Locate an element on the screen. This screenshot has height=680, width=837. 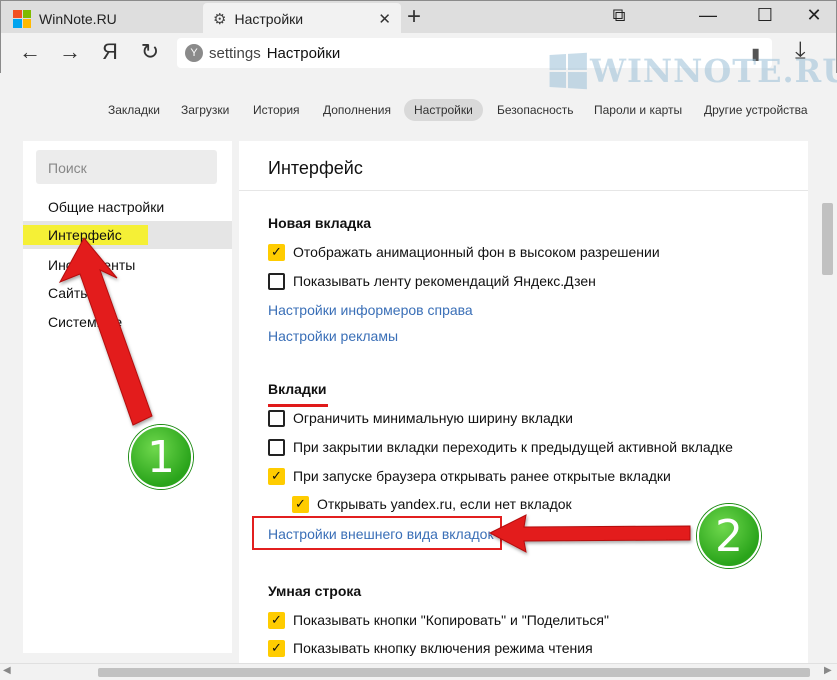
section-heading-smart-bar: Умная строка is located at coordinates (315, 591).